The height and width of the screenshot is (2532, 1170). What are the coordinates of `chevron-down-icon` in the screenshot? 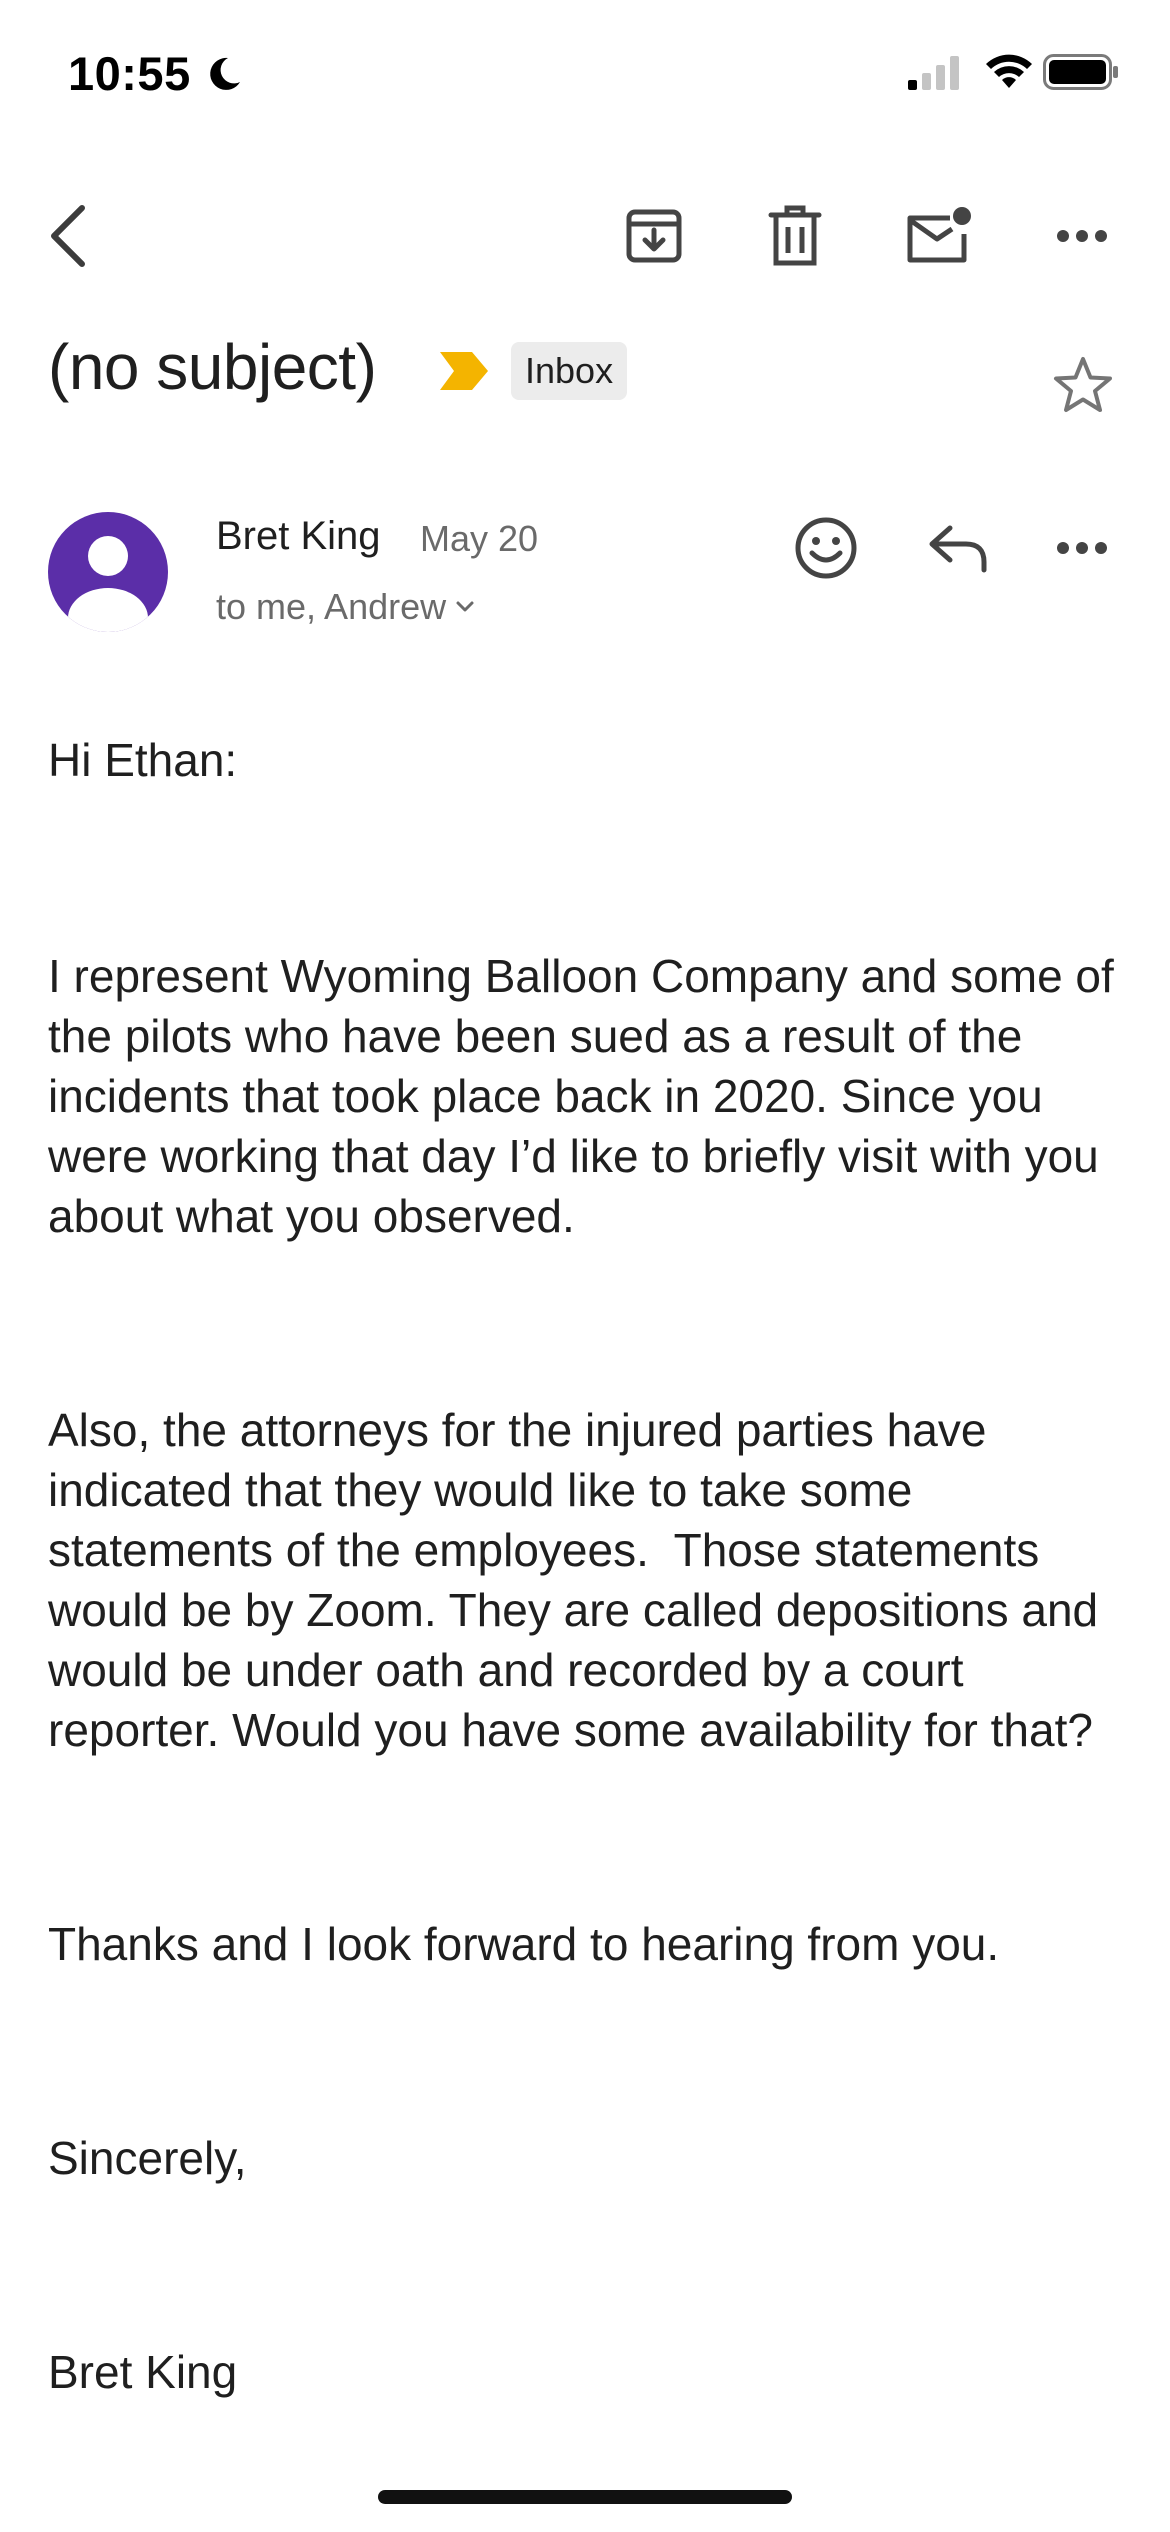 It's located at (465, 606).